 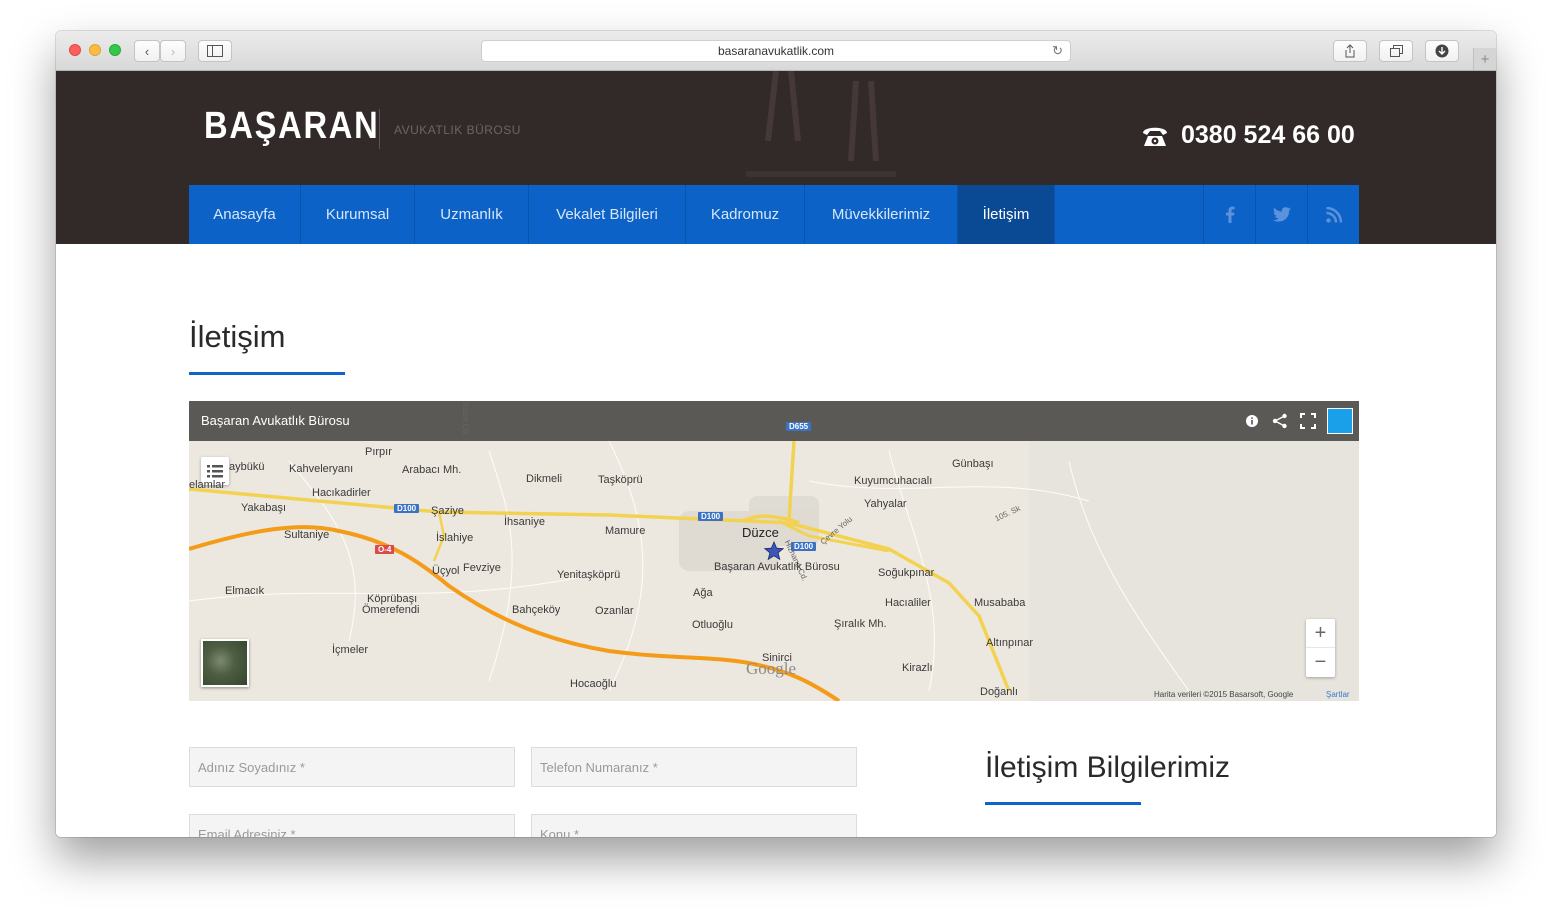 What do you see at coordinates (1000, 603) in the screenshot?
I see `map-place-label: Musababa` at bounding box center [1000, 603].